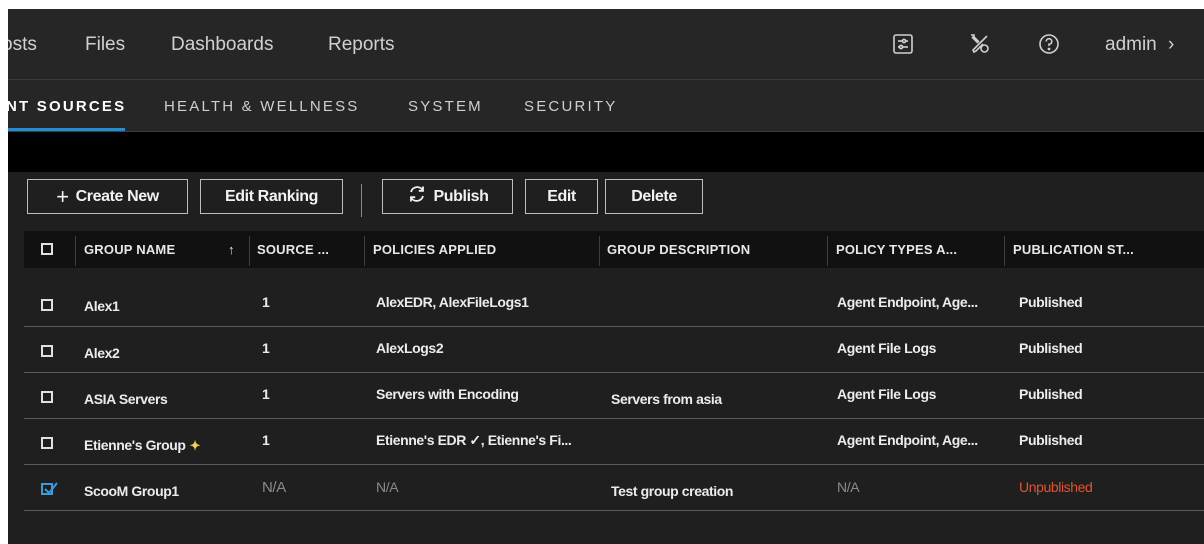 Image resolution: width=1204 pixels, height=544 pixels. Describe the element at coordinates (62, 196) in the screenshot. I see `plus-icon: +` at that location.